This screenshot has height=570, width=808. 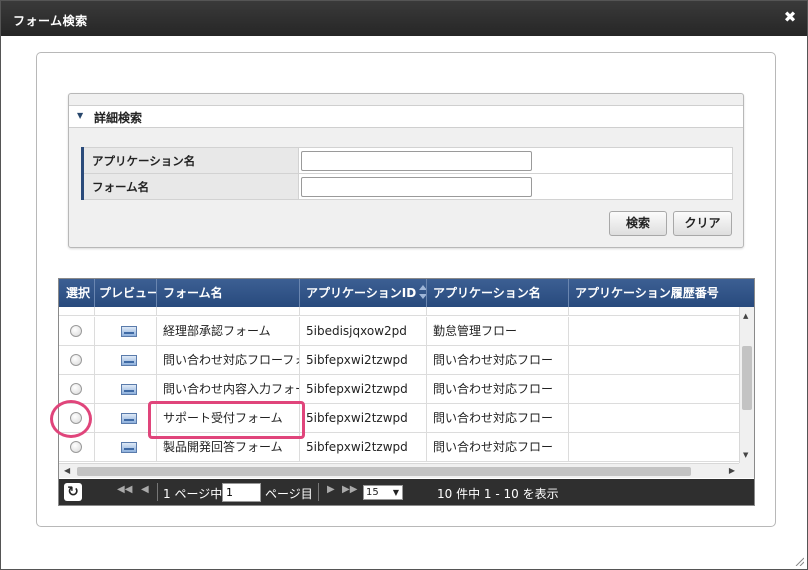 I want to click on search-button: 検索, so click(x=638, y=223).